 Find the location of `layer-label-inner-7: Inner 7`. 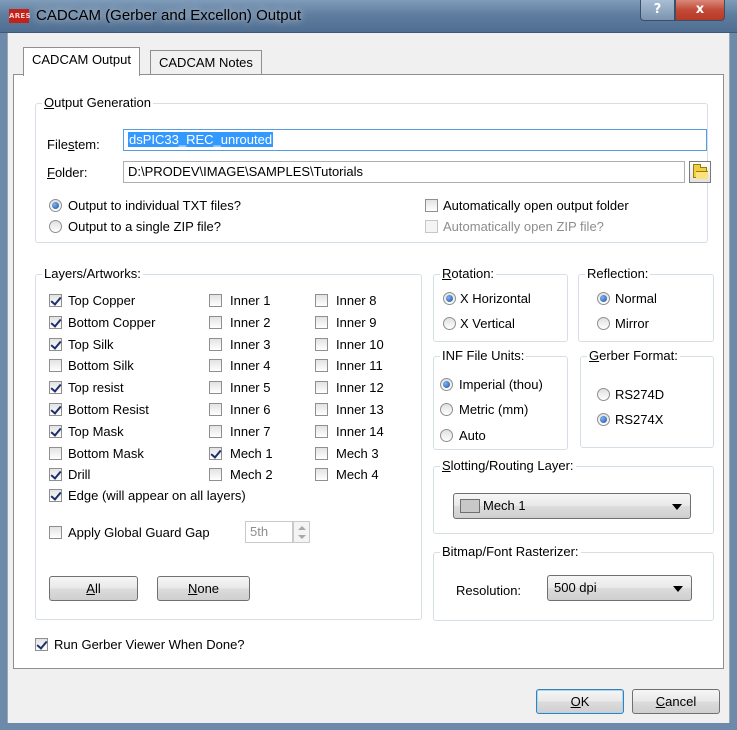

layer-label-inner-7: Inner 7 is located at coordinates (250, 432).